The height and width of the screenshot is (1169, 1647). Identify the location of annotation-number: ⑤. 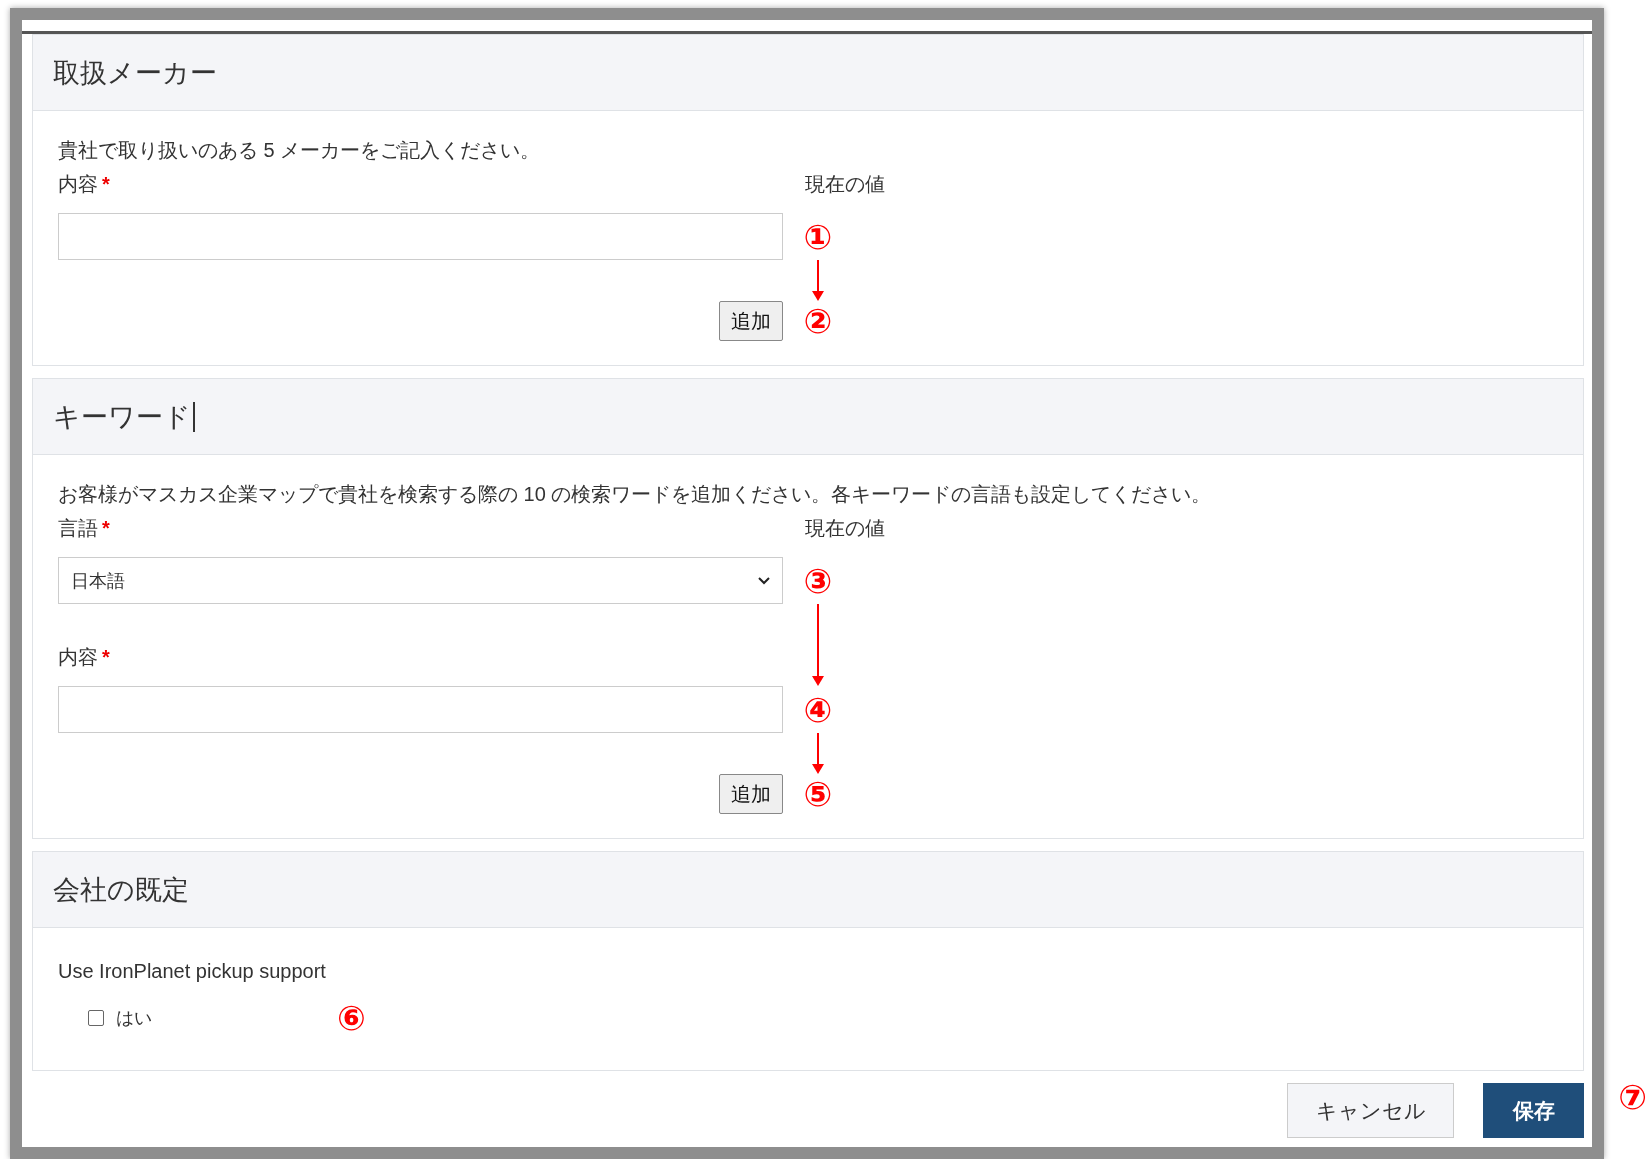
(818, 794).